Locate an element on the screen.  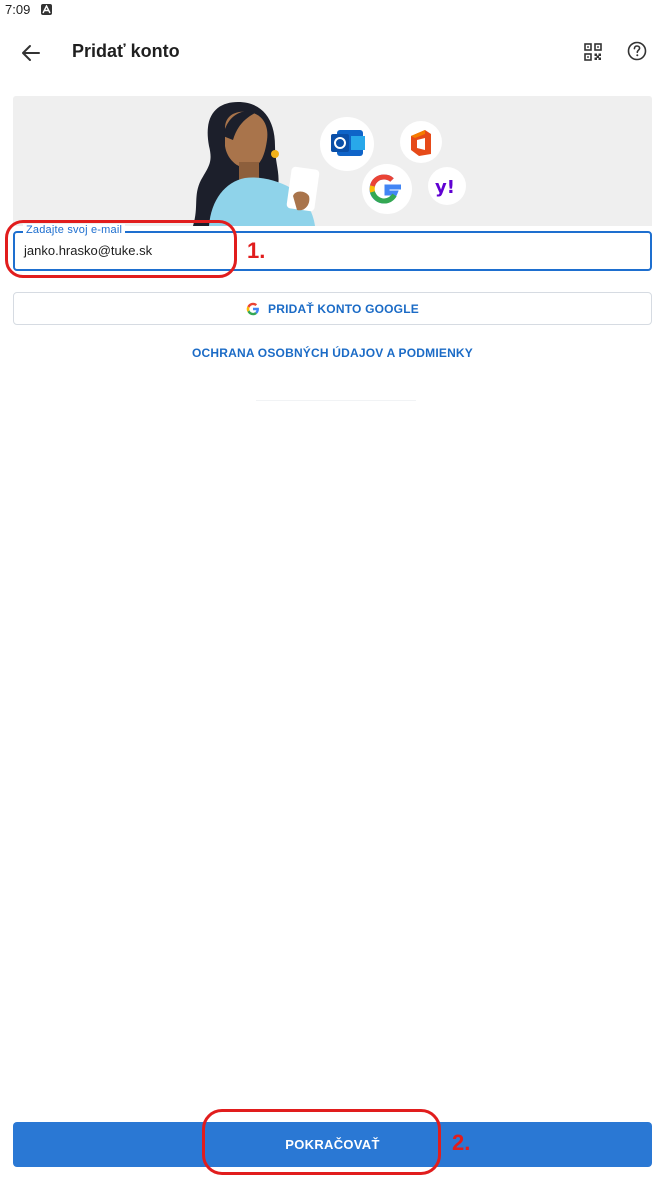
android-a-icon is located at coordinates (46, 9).